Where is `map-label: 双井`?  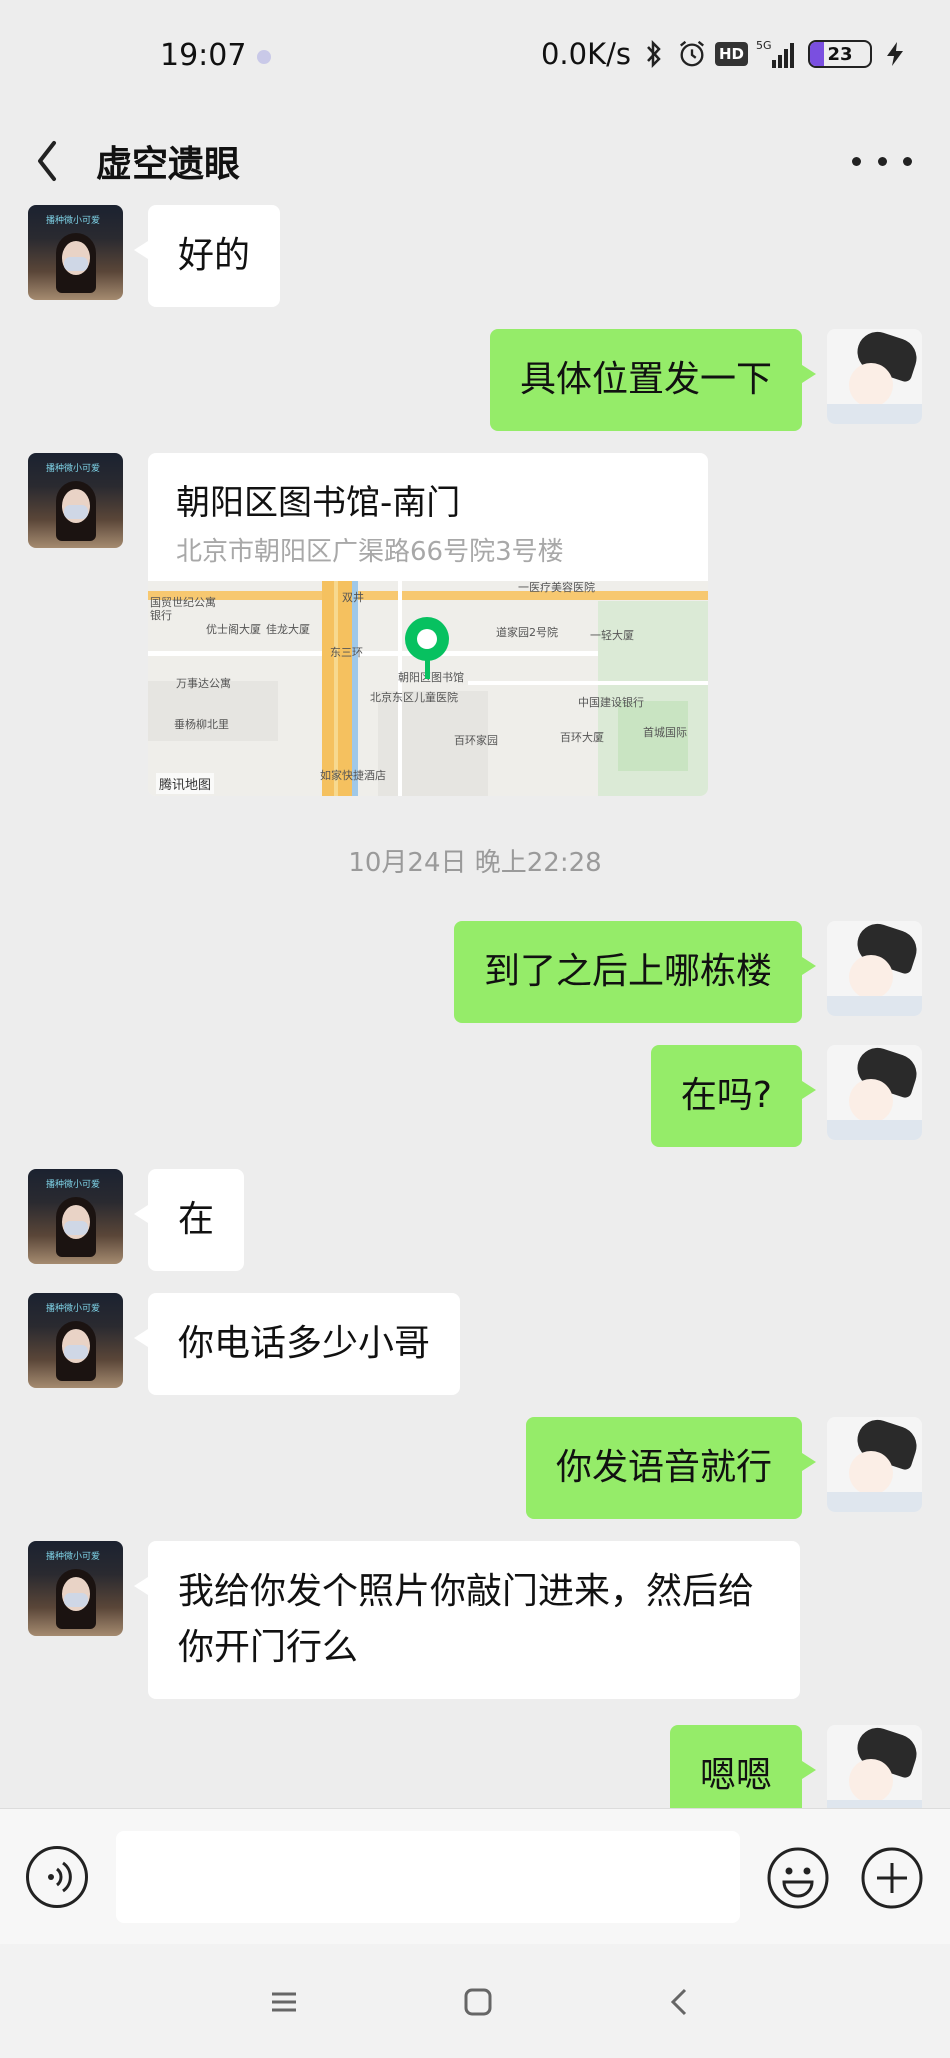
map-label: 双井 is located at coordinates (353, 597).